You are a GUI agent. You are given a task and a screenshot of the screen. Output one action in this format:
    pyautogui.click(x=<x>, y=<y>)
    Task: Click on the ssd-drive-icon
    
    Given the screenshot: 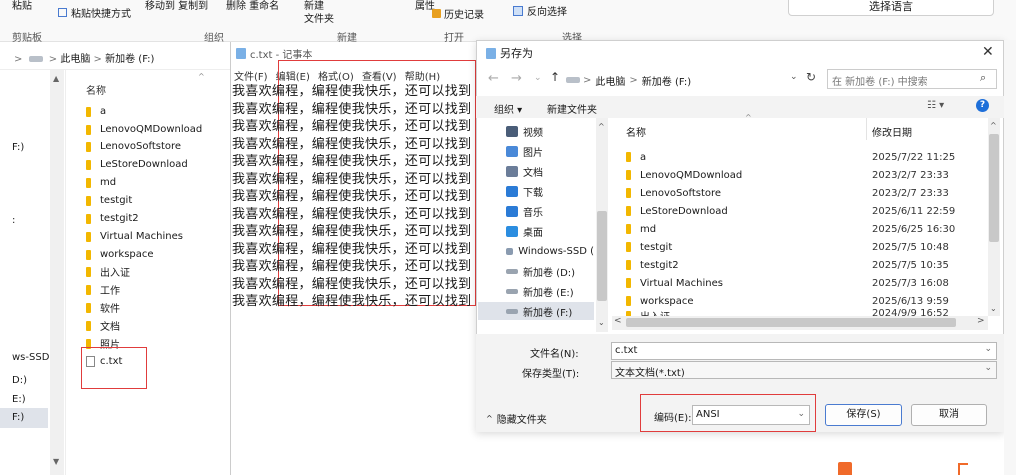 What is the action you would take?
    pyautogui.click(x=510, y=251)
    